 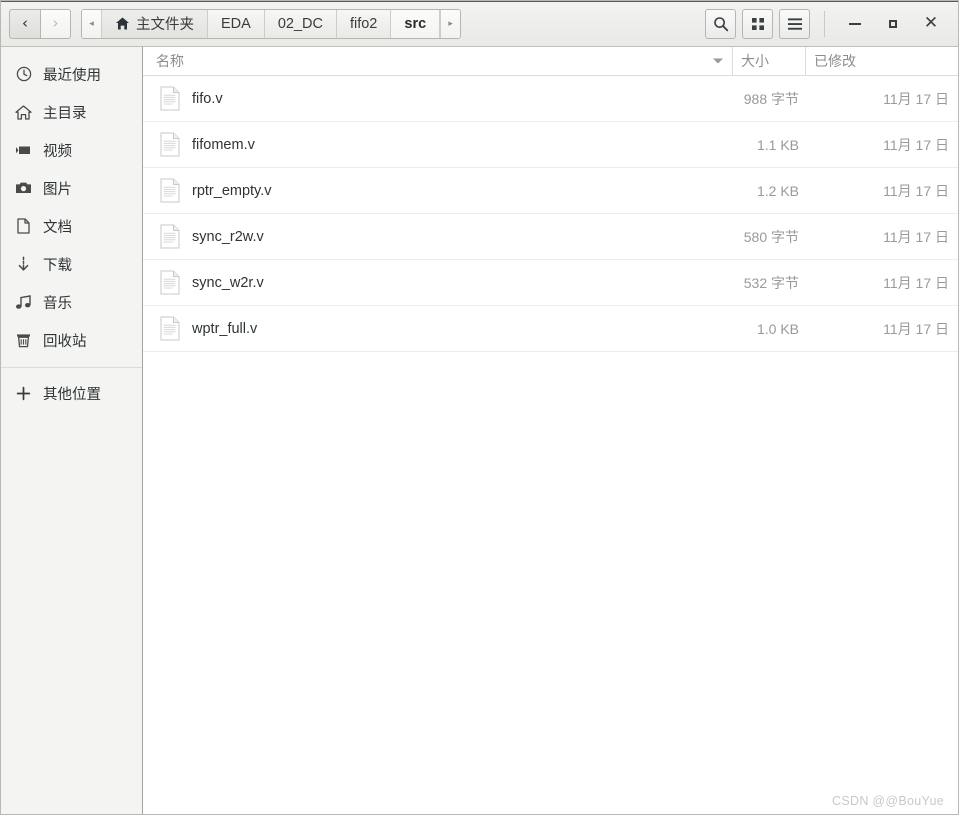 I want to click on close-icon: ✕, so click(x=931, y=23).